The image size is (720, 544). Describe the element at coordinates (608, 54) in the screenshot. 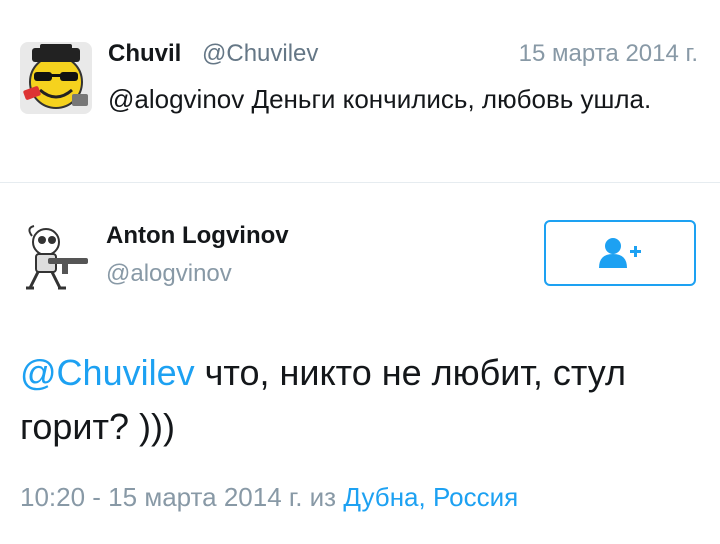

I see `parent-tweet-date: 15 марта 2014 г.` at that location.